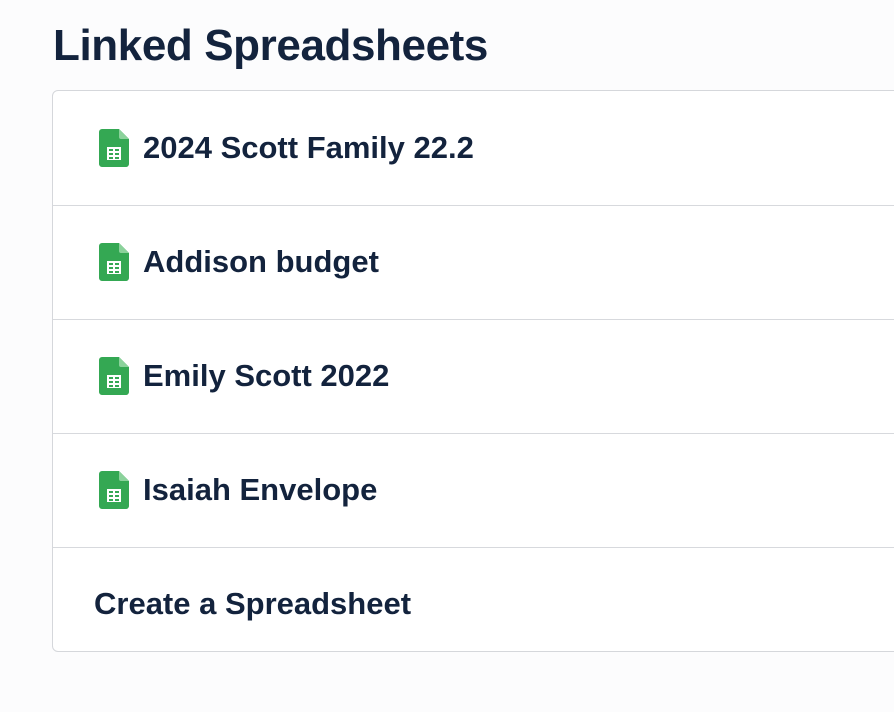 This screenshot has width=894, height=712. Describe the element at coordinates (308, 147) in the screenshot. I see `spreadsheet-name: 2024 Scott Family 22.2` at that location.